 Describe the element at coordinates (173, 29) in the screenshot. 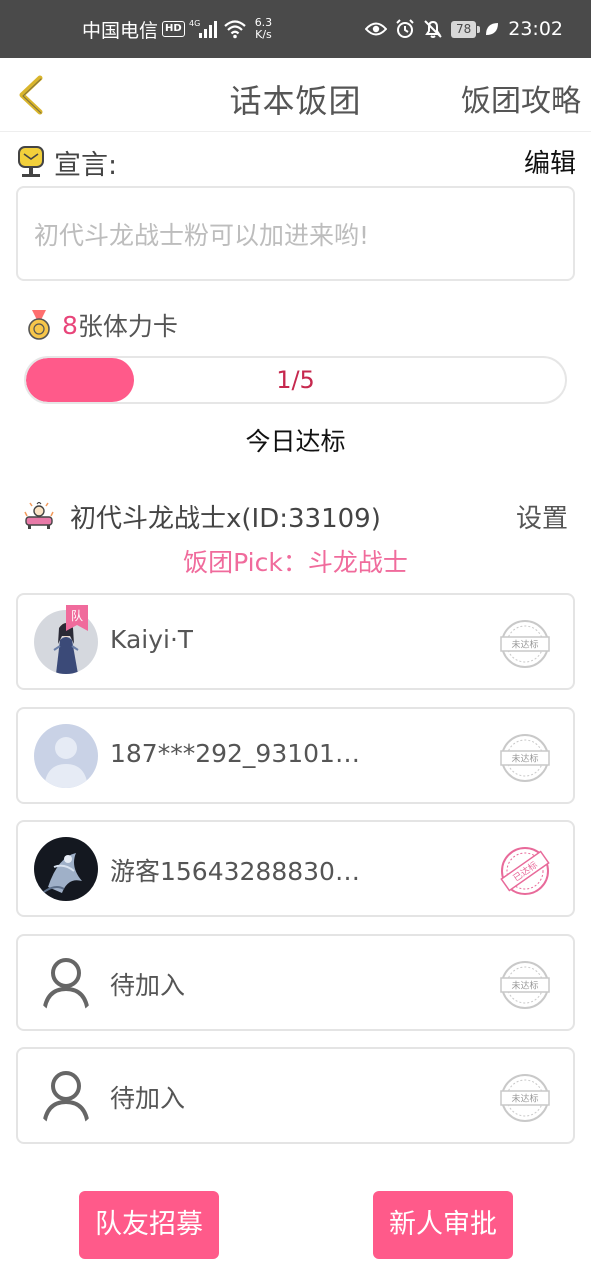

I see `hd-icon: HD` at that location.